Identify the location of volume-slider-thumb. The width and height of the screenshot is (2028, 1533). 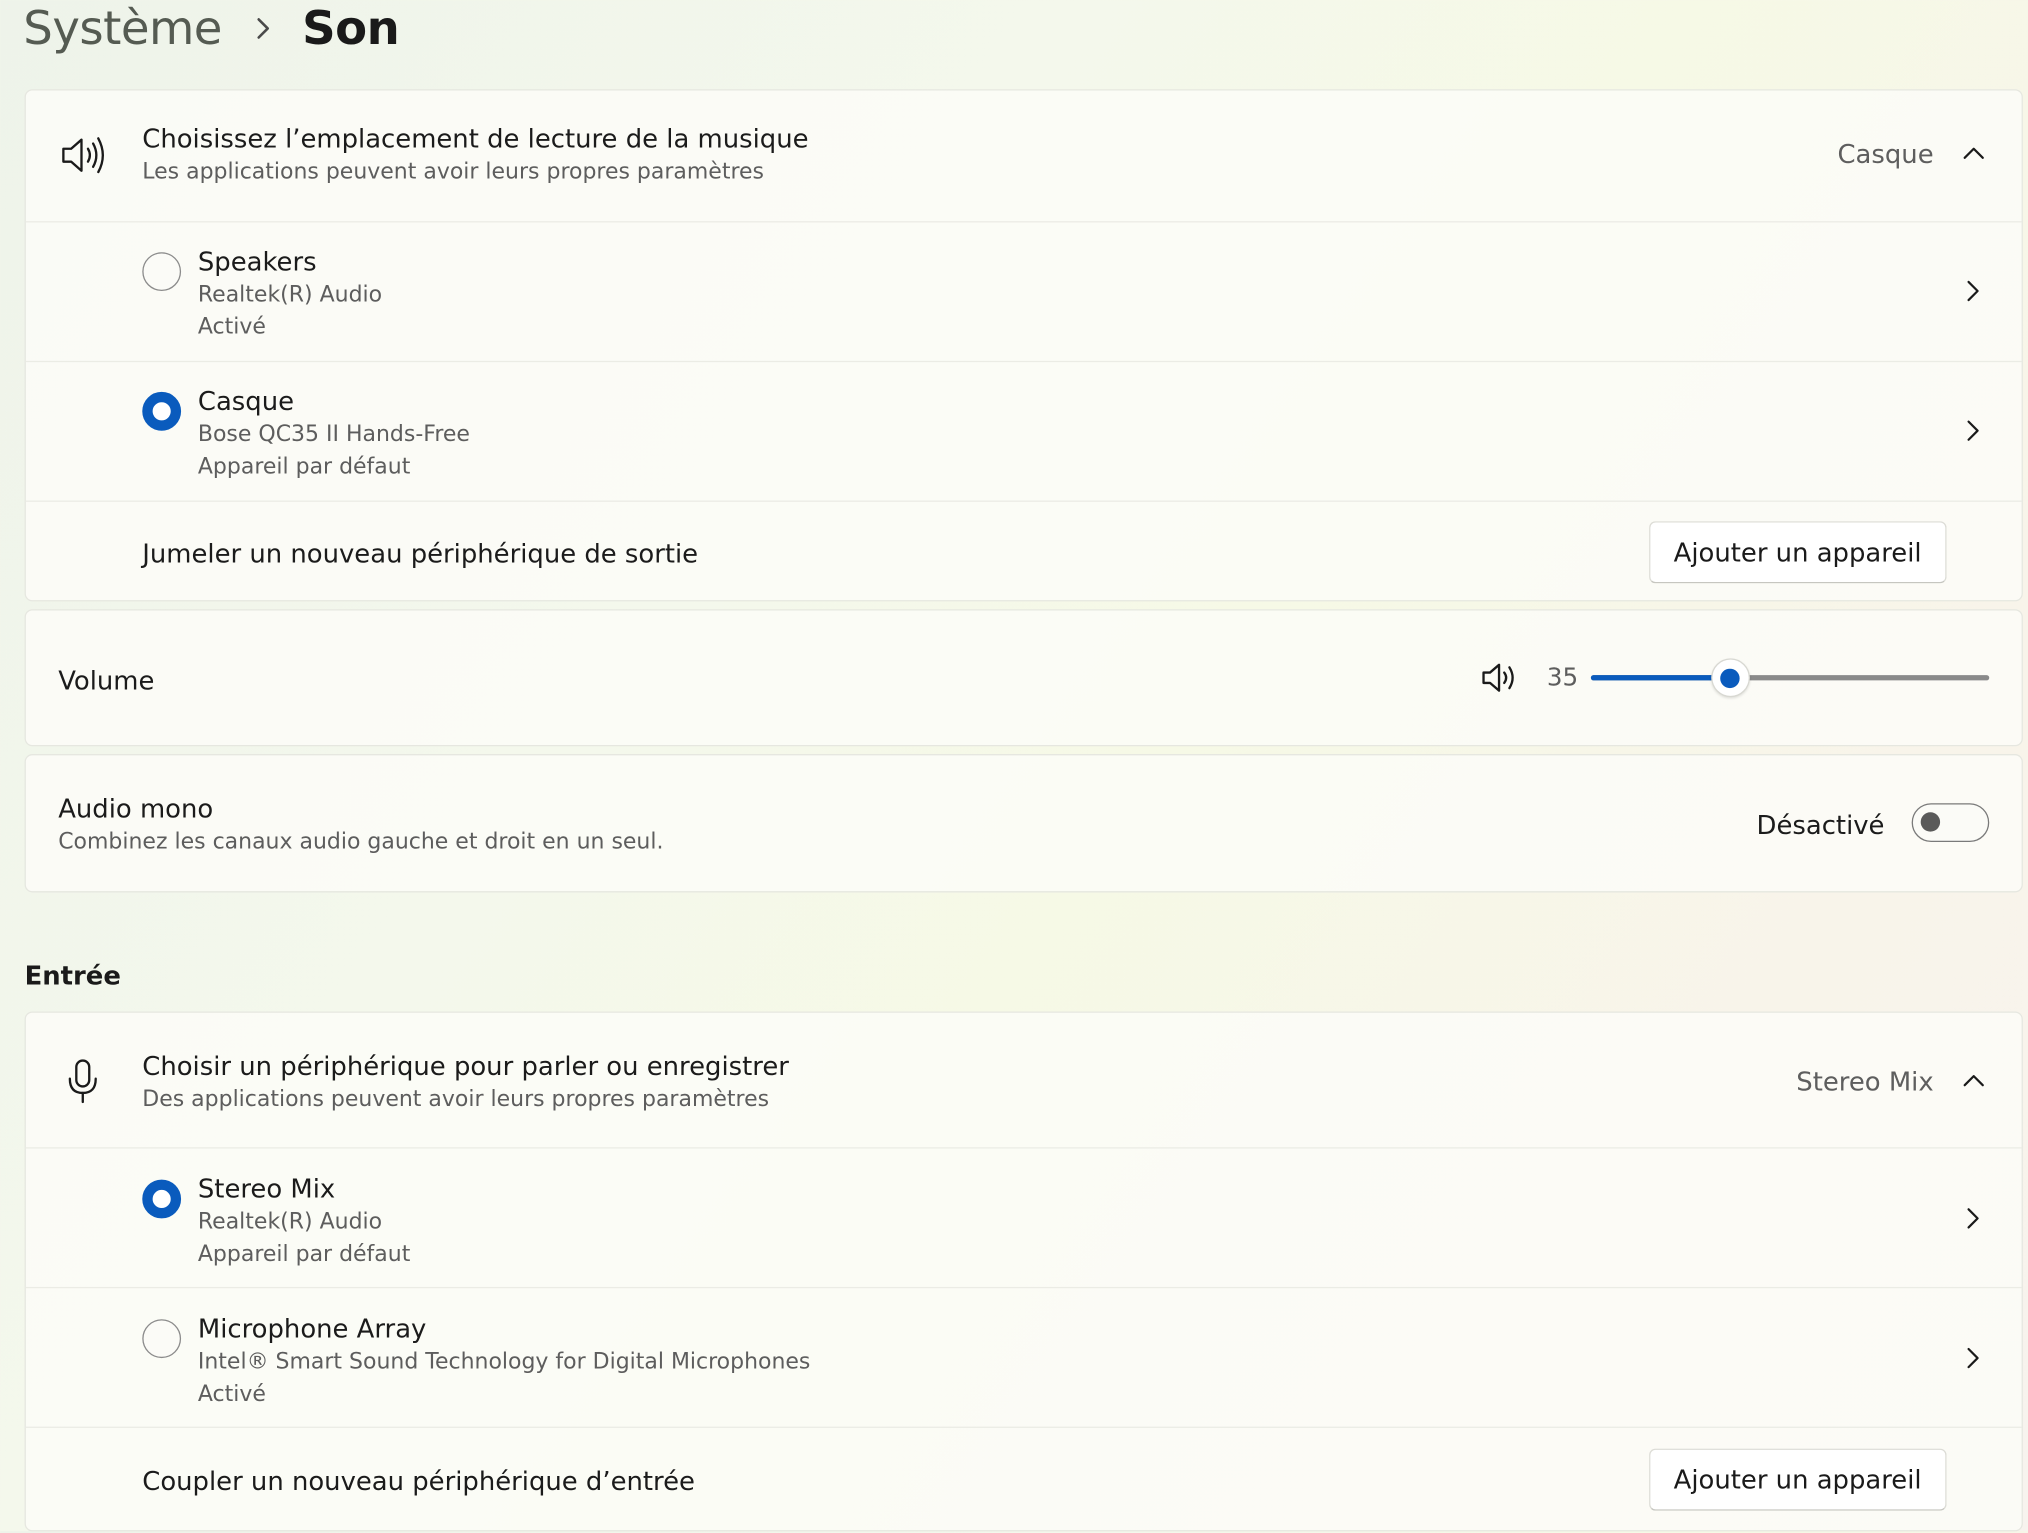
(1730, 678).